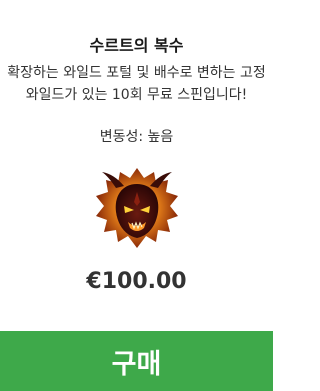 This screenshot has width=320, height=391. Describe the element at coordinates (136, 281) in the screenshot. I see `price-label: €100.00` at that location.